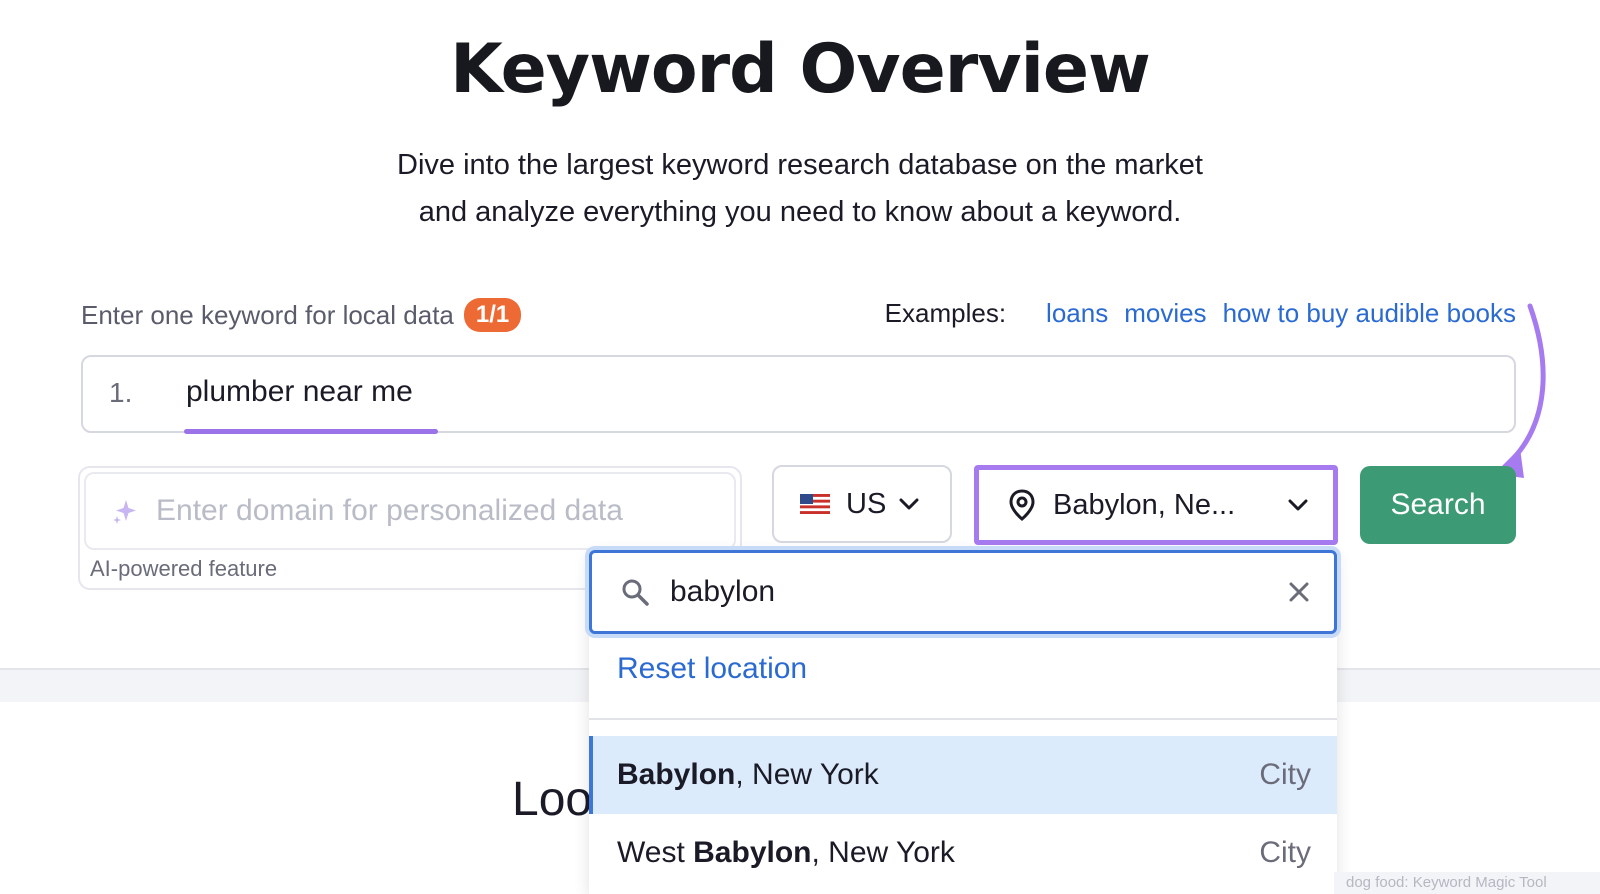 The image size is (1600, 894). I want to click on ai-feature-label: AI-powered feature, so click(184, 568).